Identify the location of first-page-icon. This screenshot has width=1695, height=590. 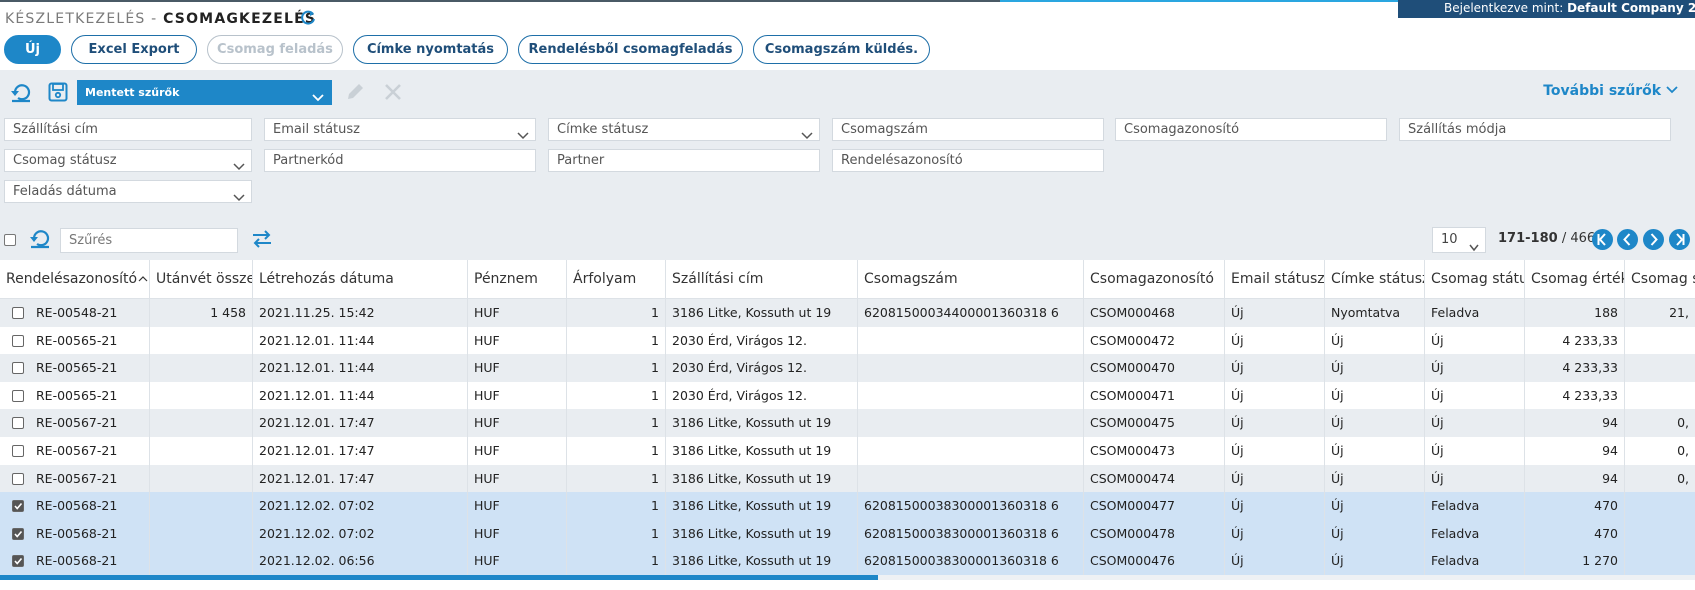
(1602, 239).